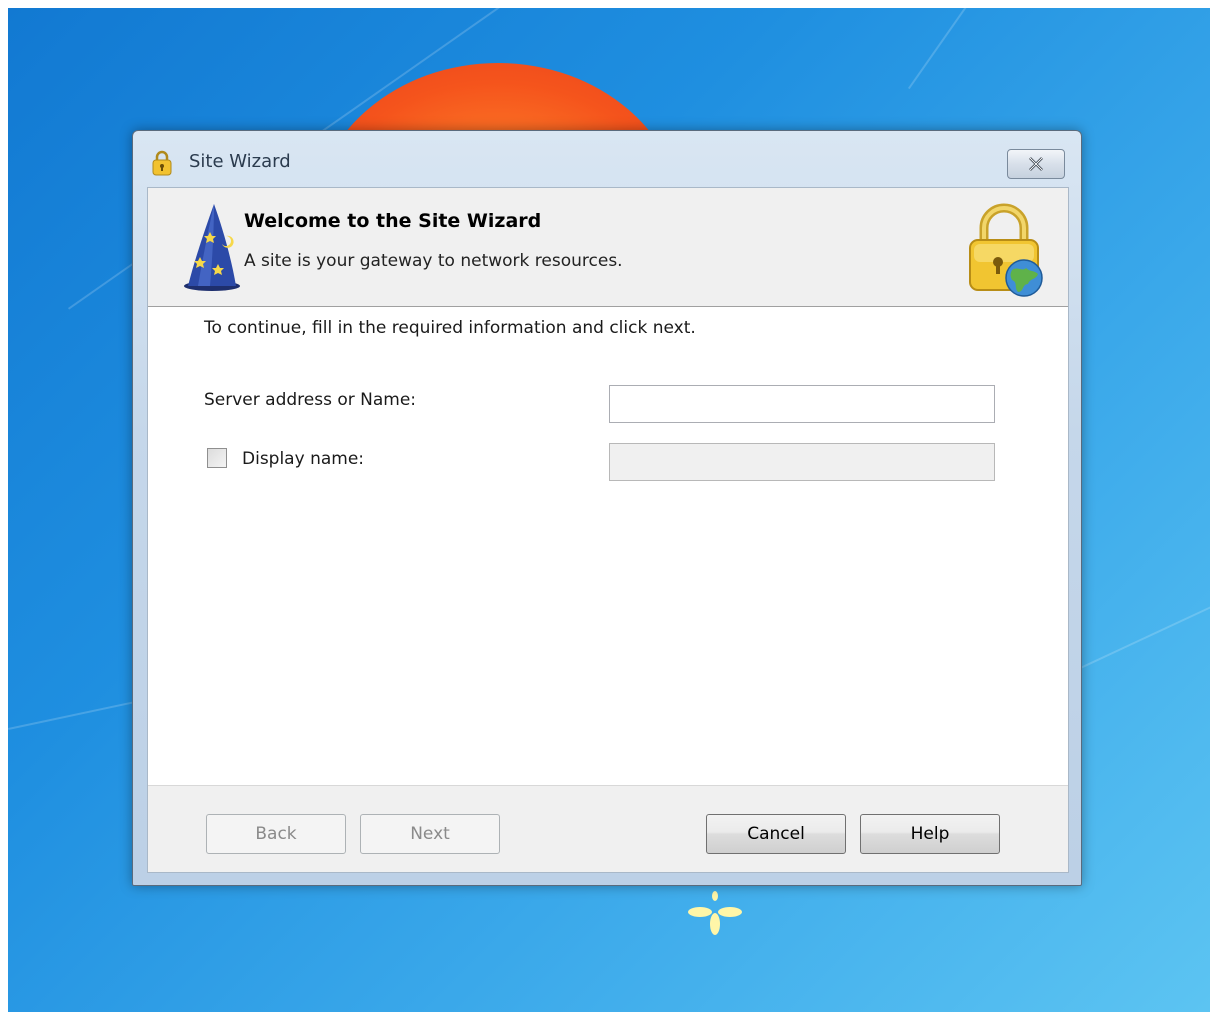 Image resolution: width=1210 pixels, height=1012 pixels. Describe the element at coordinates (776, 834) in the screenshot. I see `cancel-button: Cancel` at that location.